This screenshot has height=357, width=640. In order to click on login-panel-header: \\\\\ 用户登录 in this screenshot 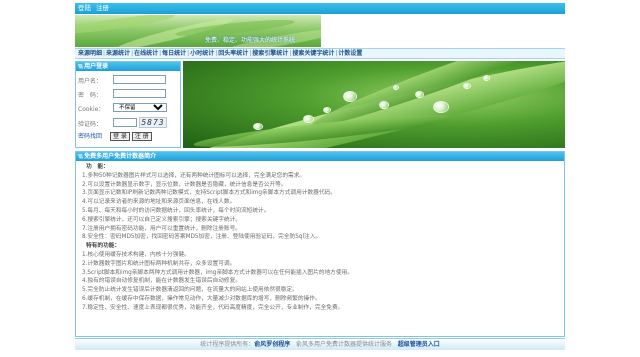, I will do `click(128, 66)`.